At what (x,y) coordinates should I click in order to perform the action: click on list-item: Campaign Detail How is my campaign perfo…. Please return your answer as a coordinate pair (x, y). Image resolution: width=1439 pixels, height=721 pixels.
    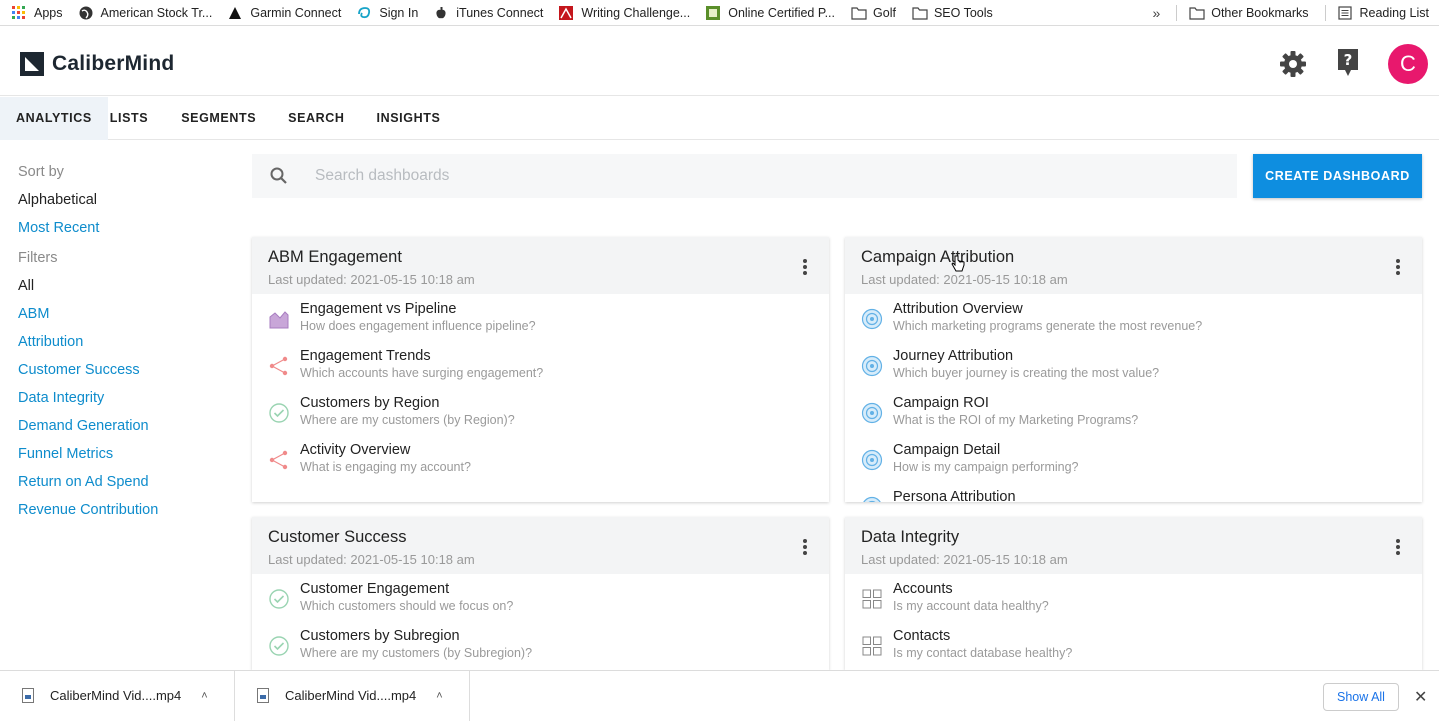
    Looking at the image, I should click on (1133, 464).